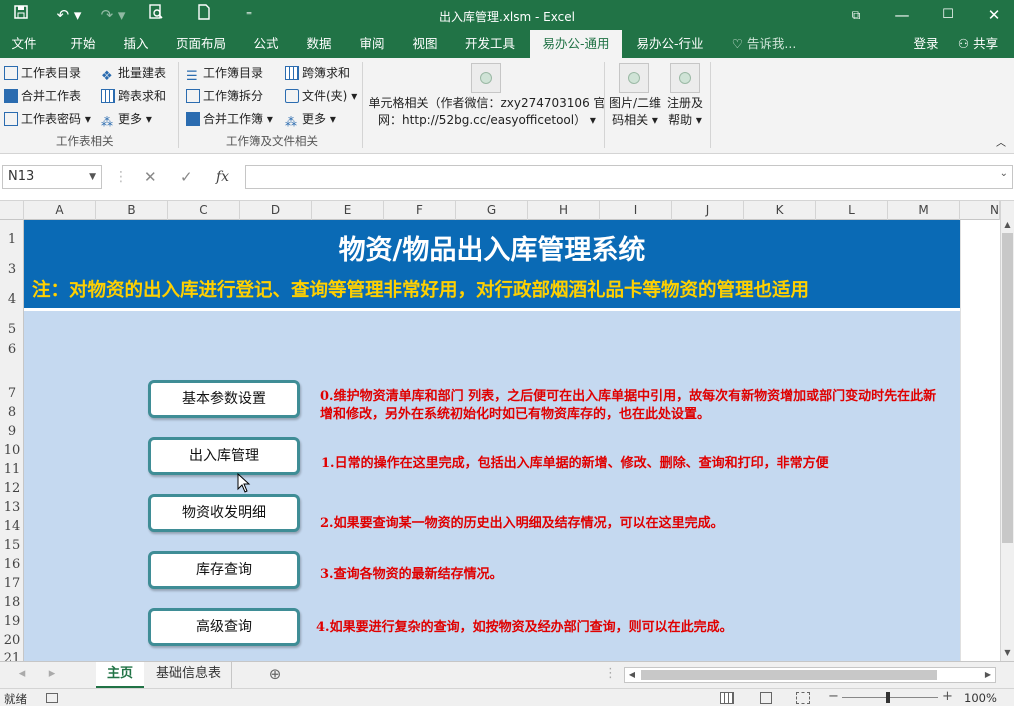  What do you see at coordinates (12, 349) in the screenshot?
I see `row-header: 6` at bounding box center [12, 349].